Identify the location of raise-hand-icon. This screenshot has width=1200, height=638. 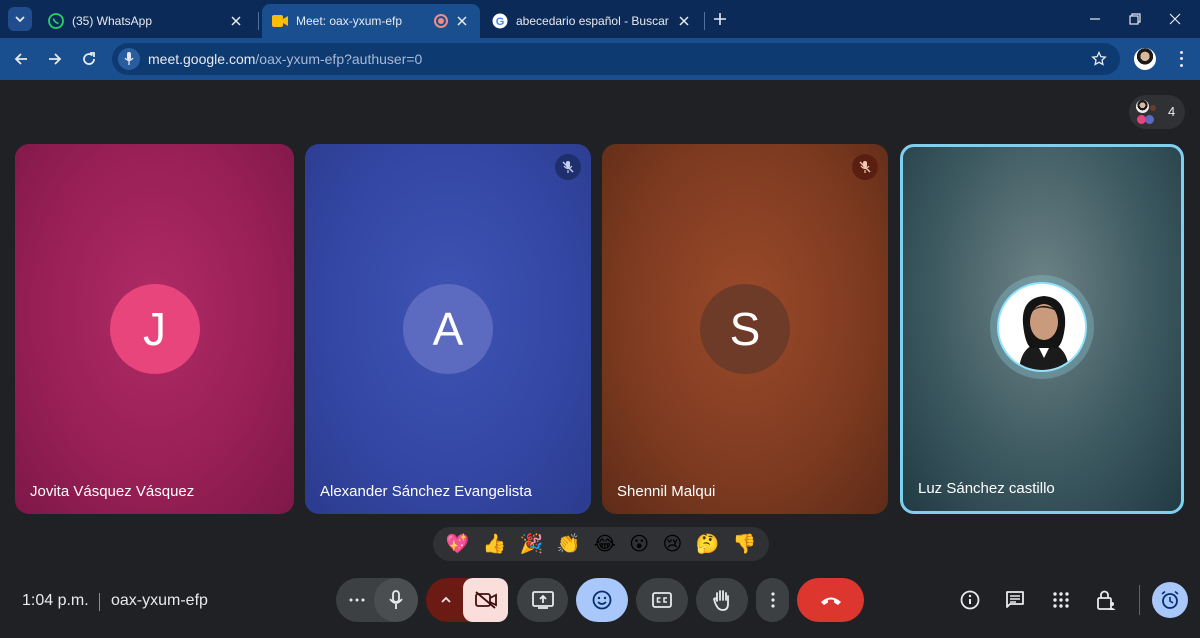
(721, 600).